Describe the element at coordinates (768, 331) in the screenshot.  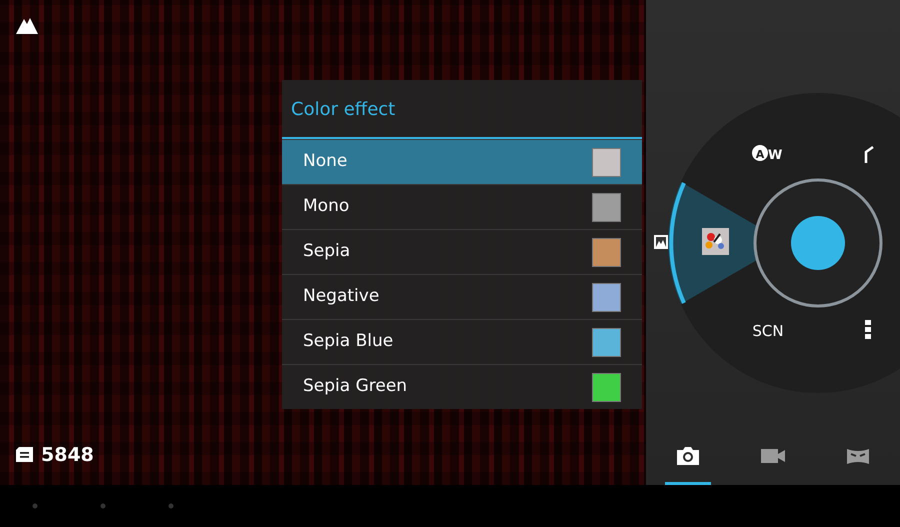
I see `scene-mode-control: SCN` at that location.